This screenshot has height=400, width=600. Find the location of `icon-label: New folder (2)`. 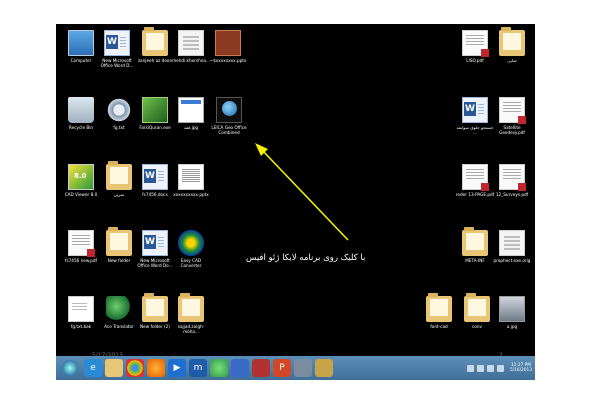

icon-label: New folder (2) is located at coordinates (155, 326).